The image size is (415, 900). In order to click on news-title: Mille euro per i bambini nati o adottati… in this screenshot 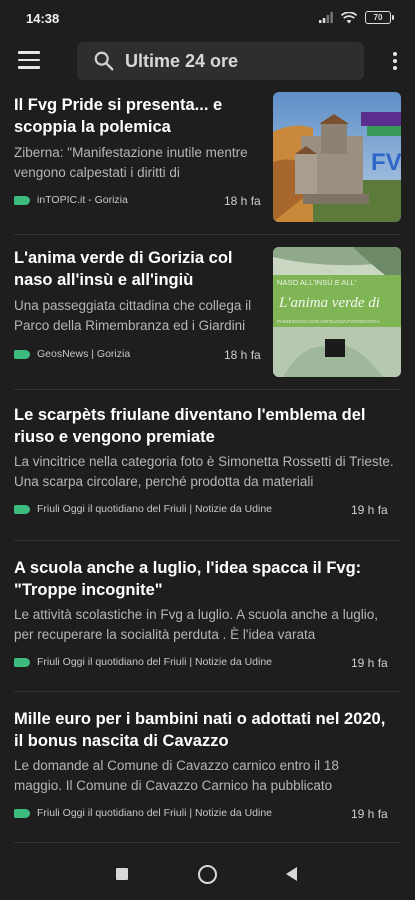, I will do `click(206, 730)`.